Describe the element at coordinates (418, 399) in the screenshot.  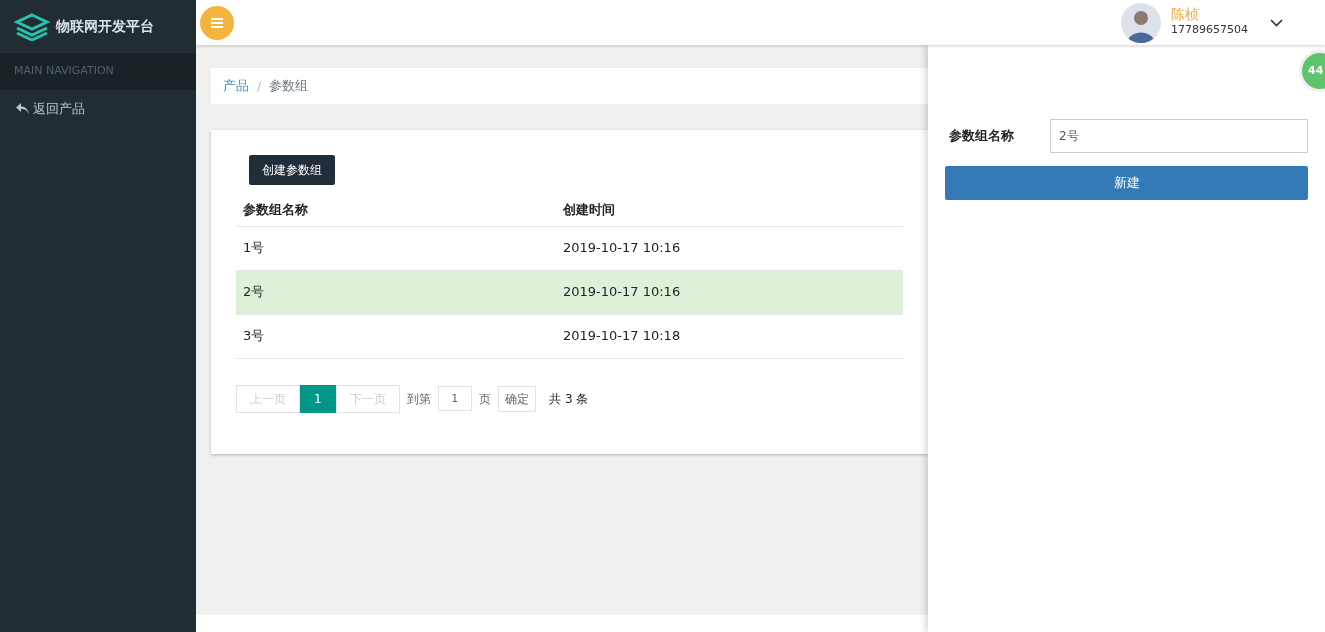
I see `goto-label: 到第` at that location.